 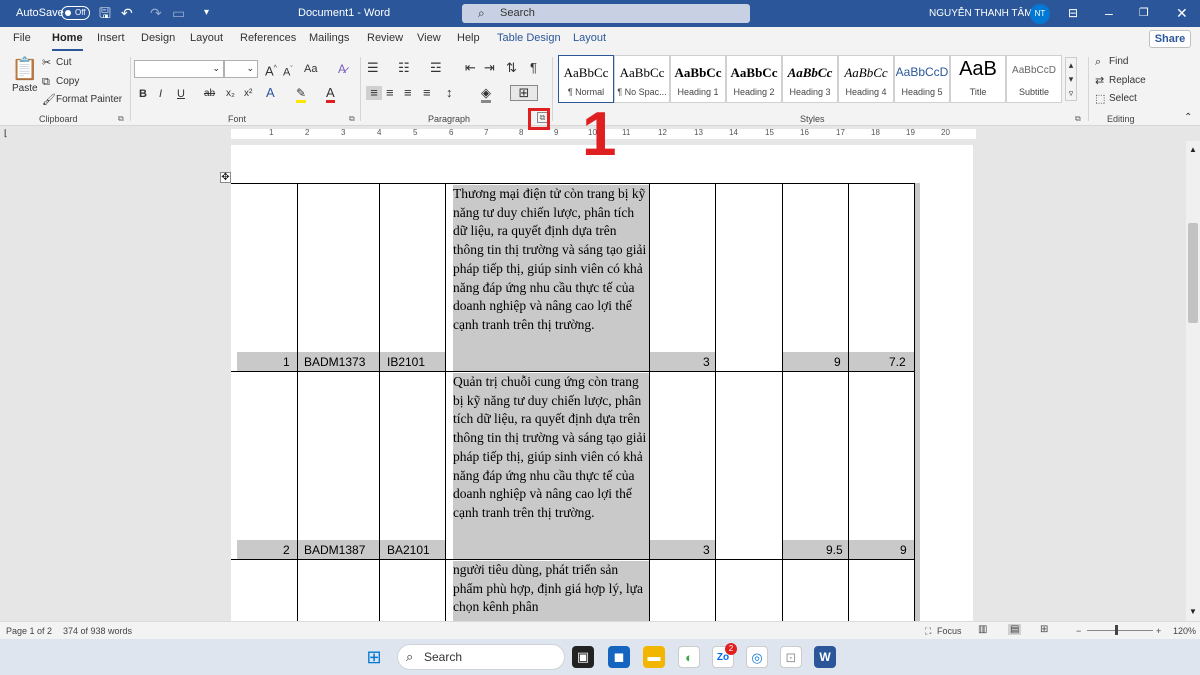 What do you see at coordinates (374, 93) in the screenshot?
I see `align-left-icon: ≡` at bounding box center [374, 93].